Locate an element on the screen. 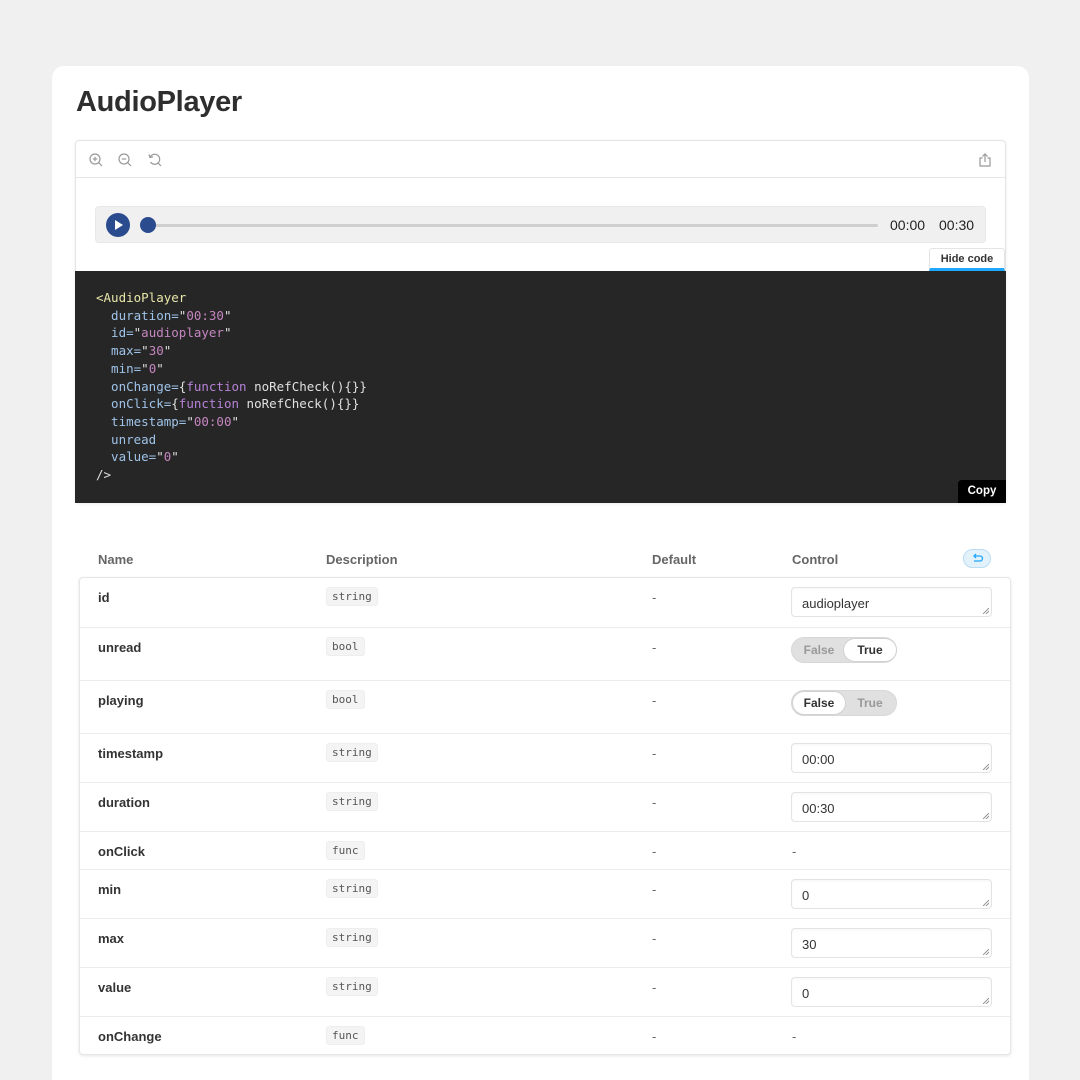 The image size is (1080, 1080). input-value: 00:30 is located at coordinates (818, 808).